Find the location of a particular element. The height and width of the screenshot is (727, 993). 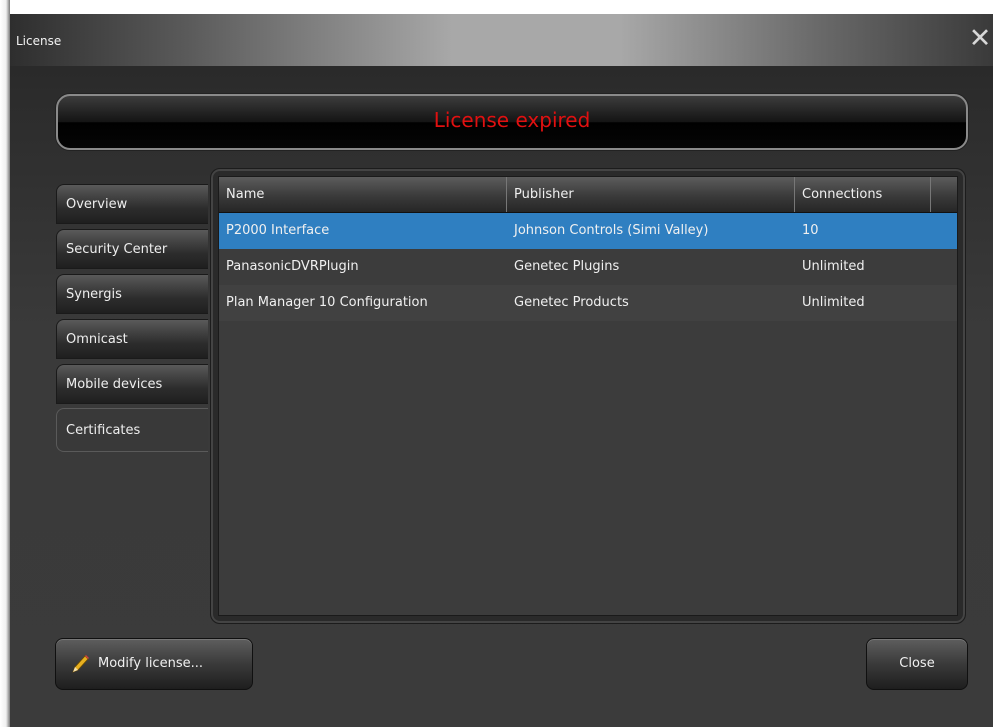

cell-name: PanasonicDVRPlugin is located at coordinates (292, 266).